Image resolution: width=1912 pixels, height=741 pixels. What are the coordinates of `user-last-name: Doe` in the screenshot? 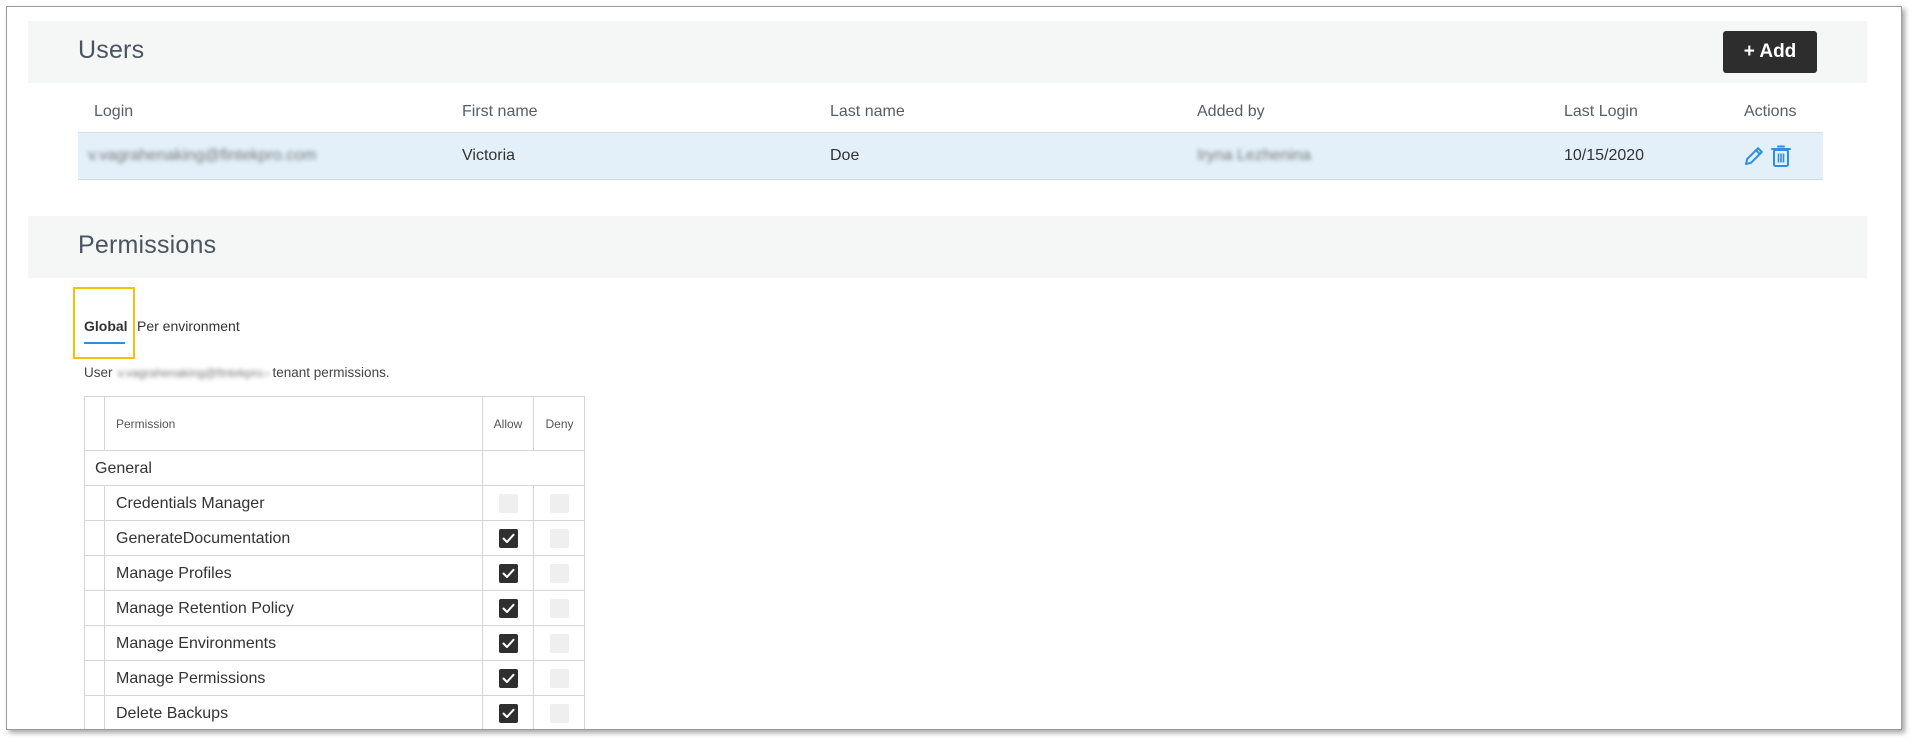 It's located at (845, 155).